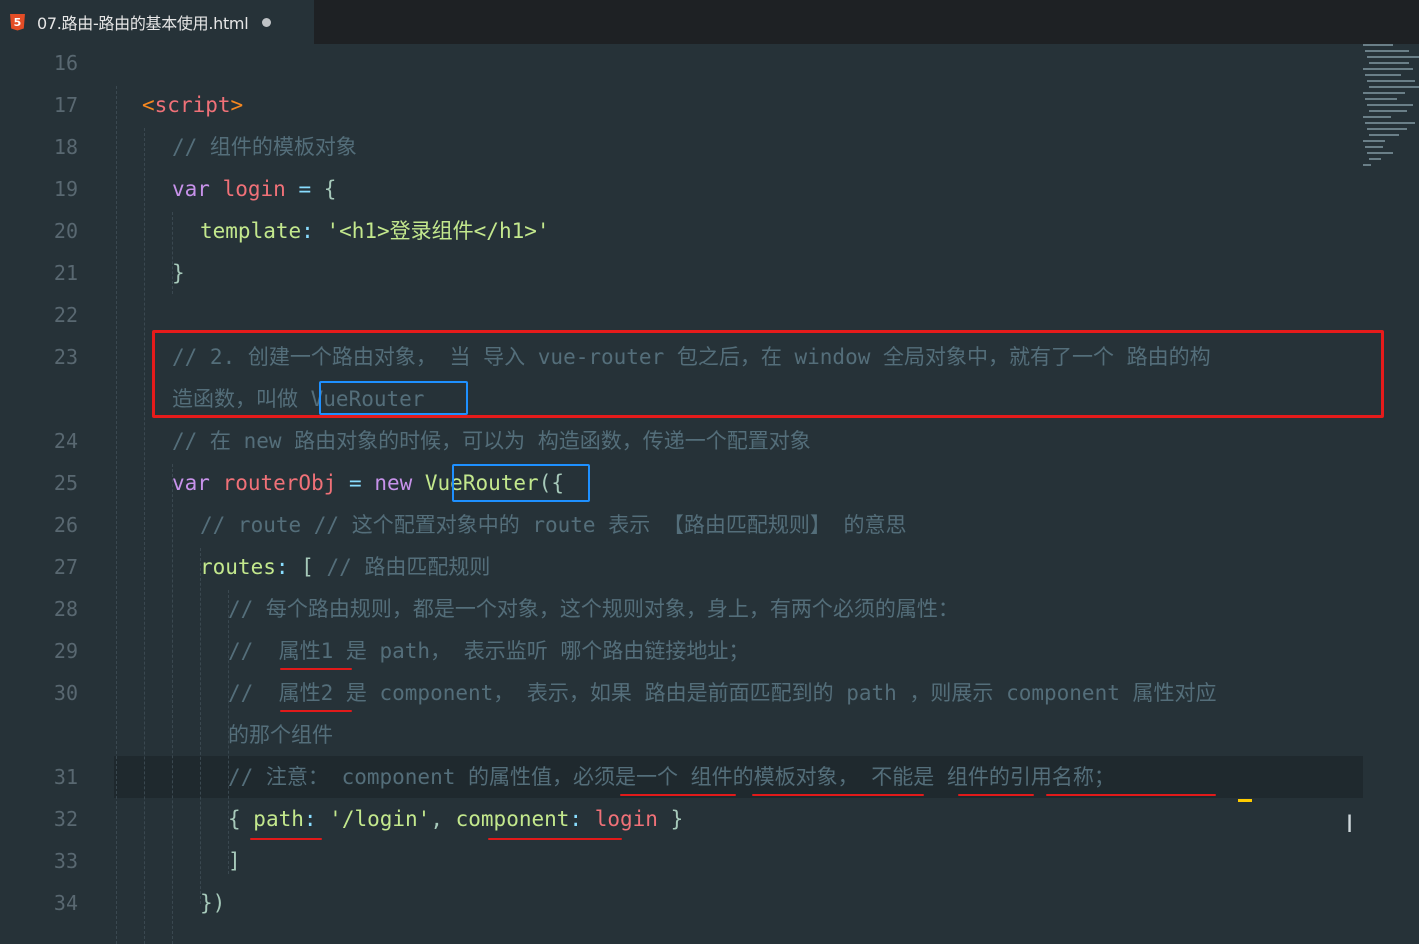 The image size is (1419, 944). Describe the element at coordinates (148, 105) in the screenshot. I see `code-token: <` at that location.